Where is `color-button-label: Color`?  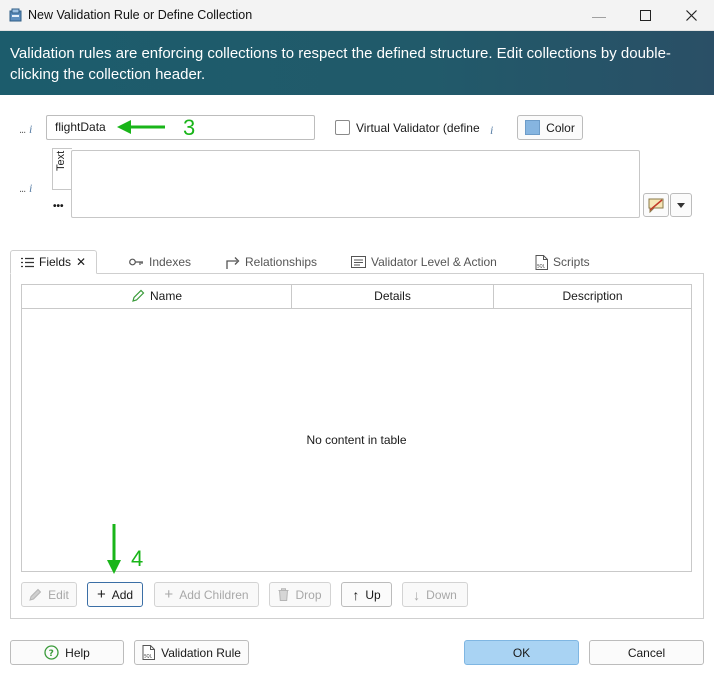 color-button-label: Color is located at coordinates (560, 127).